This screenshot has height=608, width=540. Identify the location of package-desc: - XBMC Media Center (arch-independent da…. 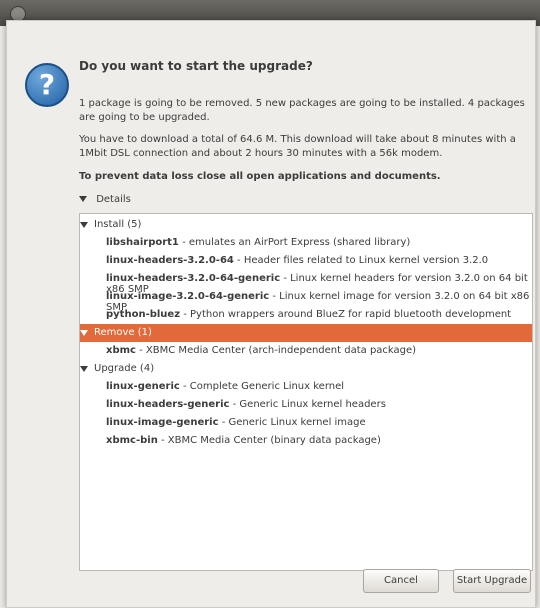
(276, 350).